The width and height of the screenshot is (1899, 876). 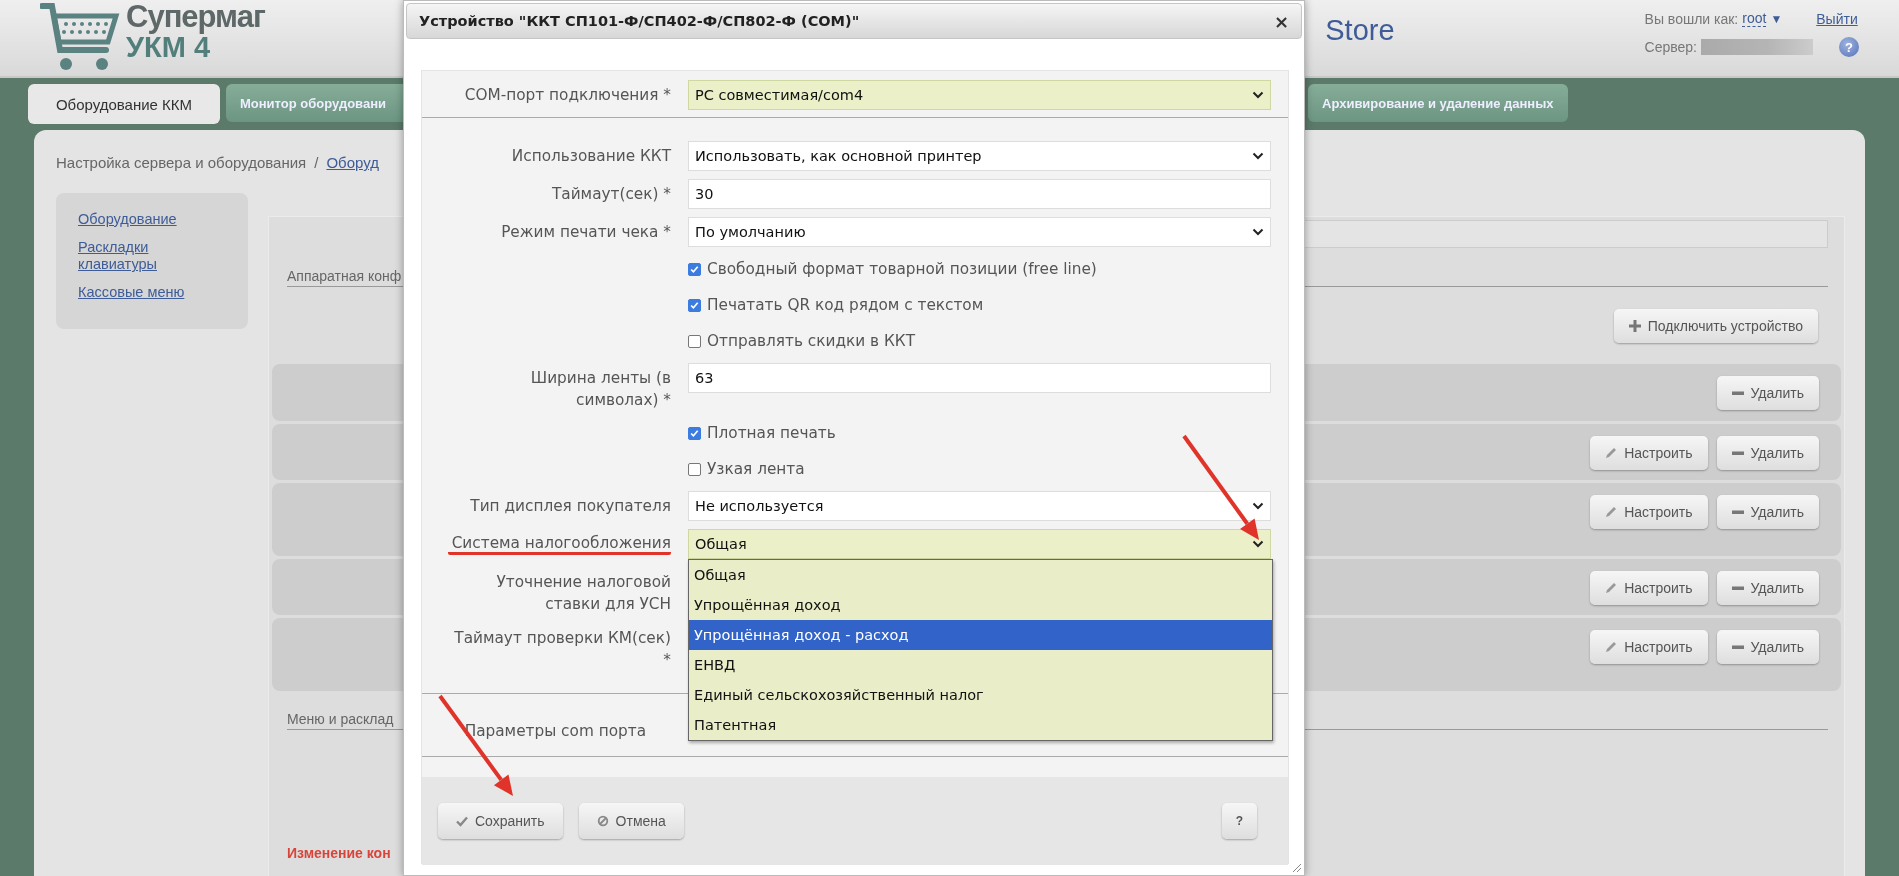 What do you see at coordinates (771, 433) in the screenshot?
I see `checkbox-label: Плотная печать` at bounding box center [771, 433].